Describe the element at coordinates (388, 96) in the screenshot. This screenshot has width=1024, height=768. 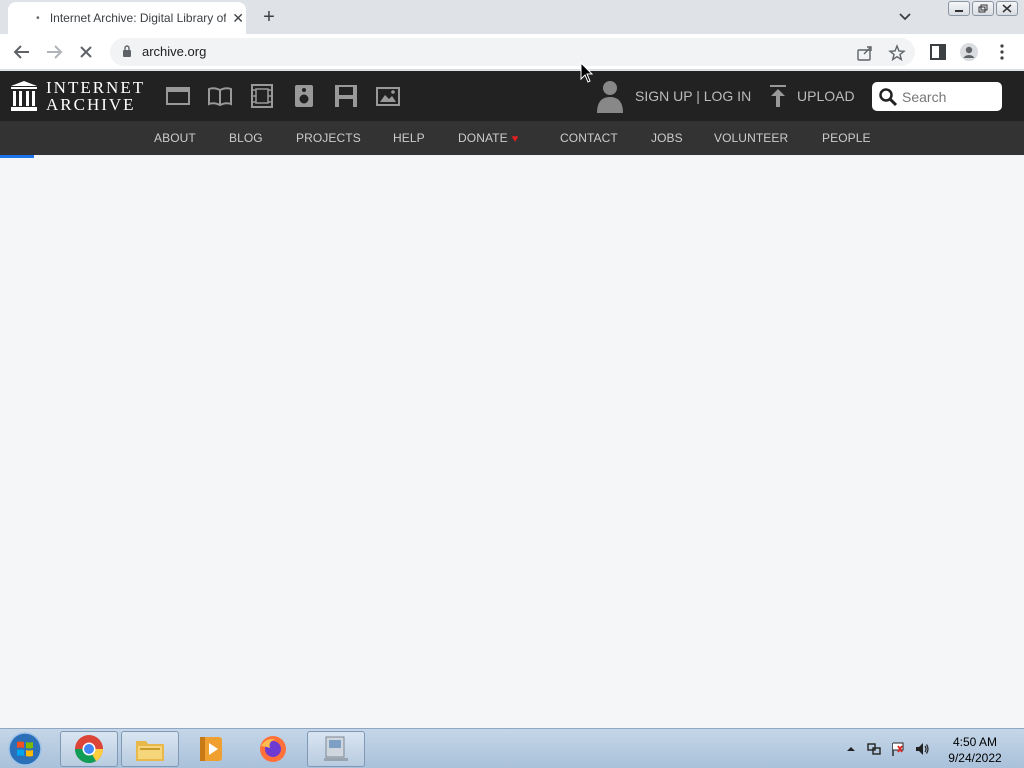
I see `images-icon` at that location.